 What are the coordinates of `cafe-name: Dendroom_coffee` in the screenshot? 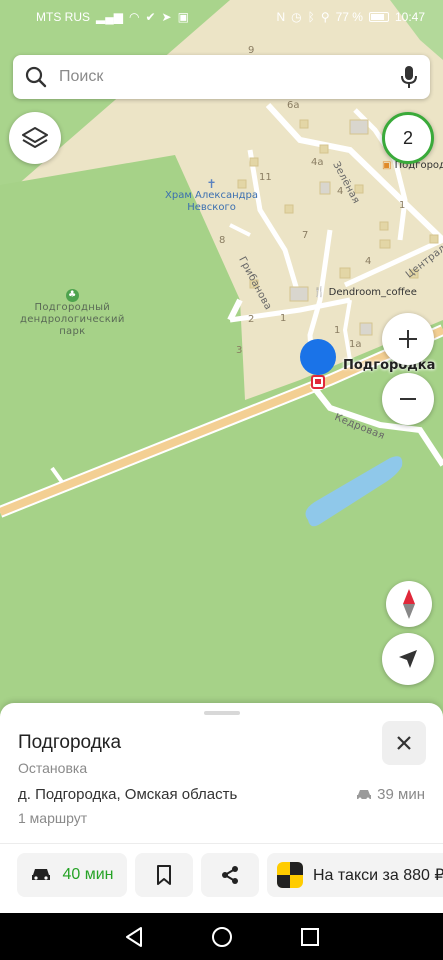 It's located at (372, 292).